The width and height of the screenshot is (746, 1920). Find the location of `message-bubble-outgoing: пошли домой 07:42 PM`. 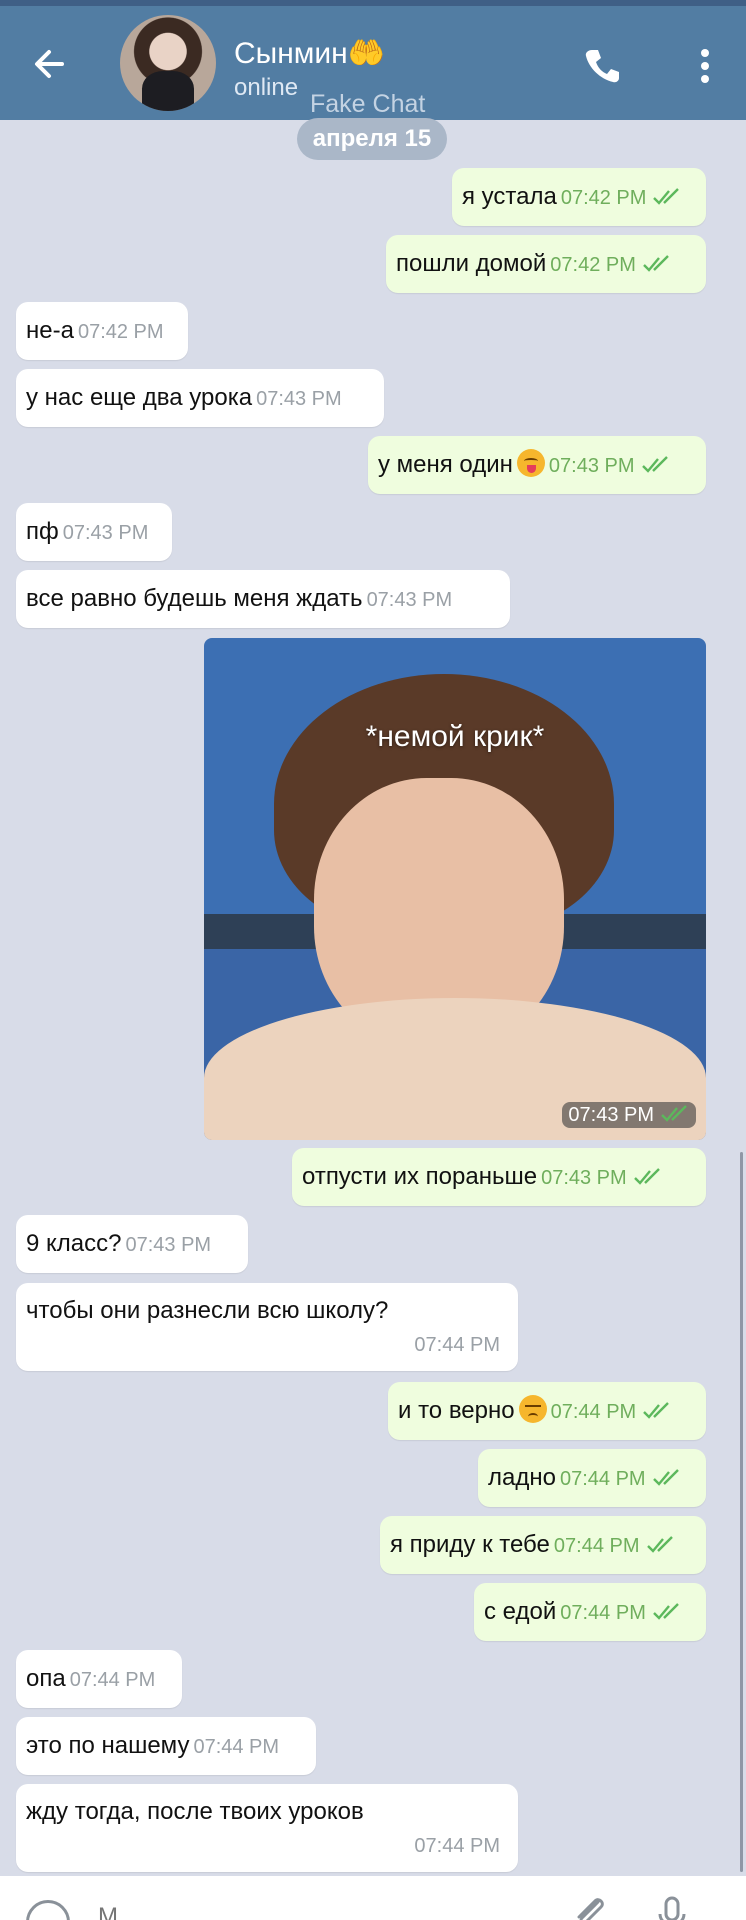

message-bubble-outgoing: пошли домой 07:42 PM is located at coordinates (546, 264).